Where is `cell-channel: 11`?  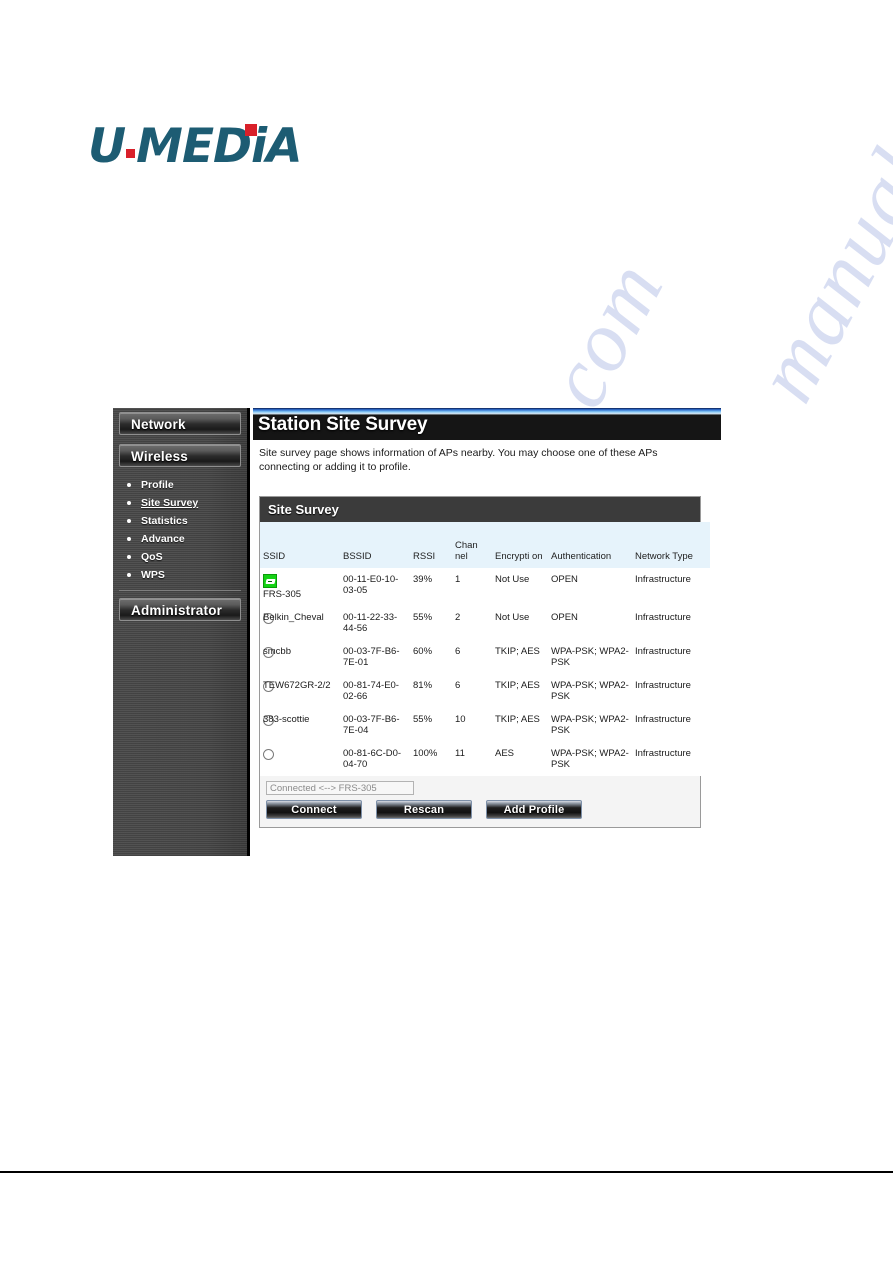 cell-channel: 11 is located at coordinates (472, 759).